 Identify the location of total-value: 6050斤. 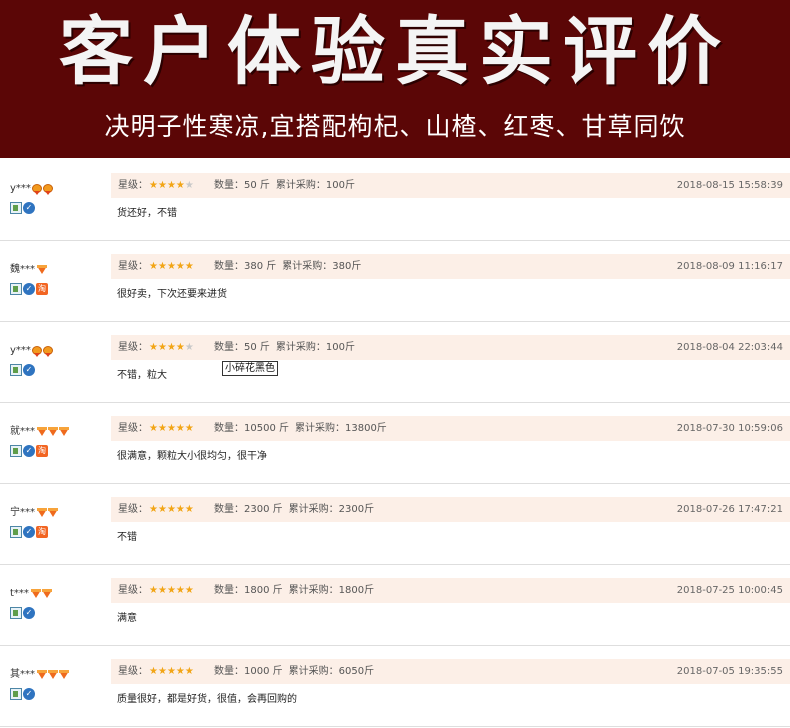
(356, 671).